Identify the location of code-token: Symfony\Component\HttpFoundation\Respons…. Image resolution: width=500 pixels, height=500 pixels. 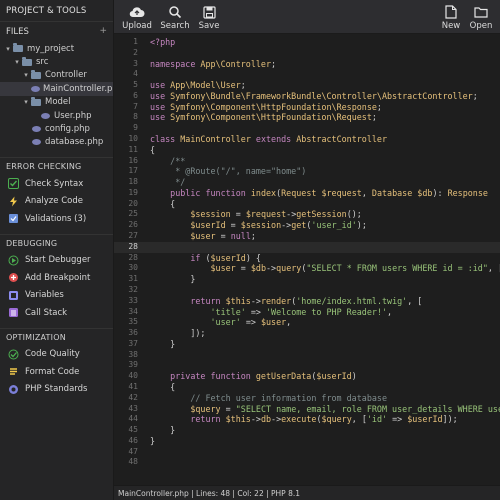
(273, 106).